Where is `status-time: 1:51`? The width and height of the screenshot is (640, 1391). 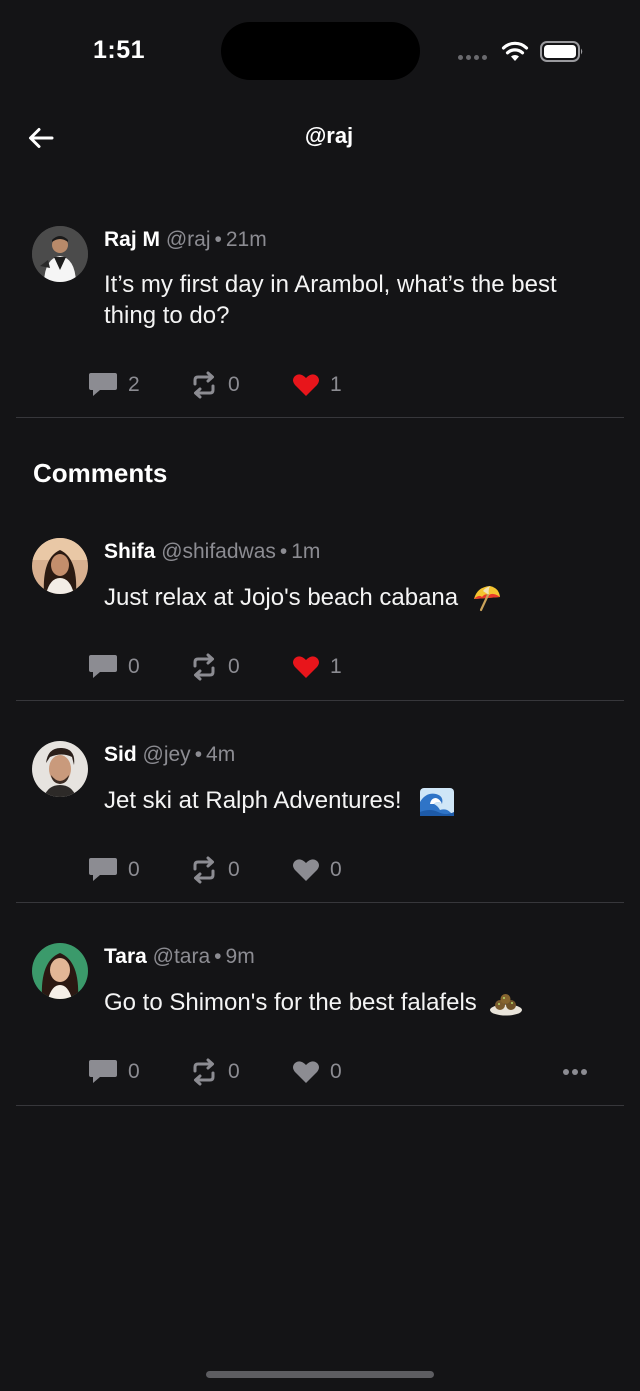 status-time: 1:51 is located at coordinates (119, 50).